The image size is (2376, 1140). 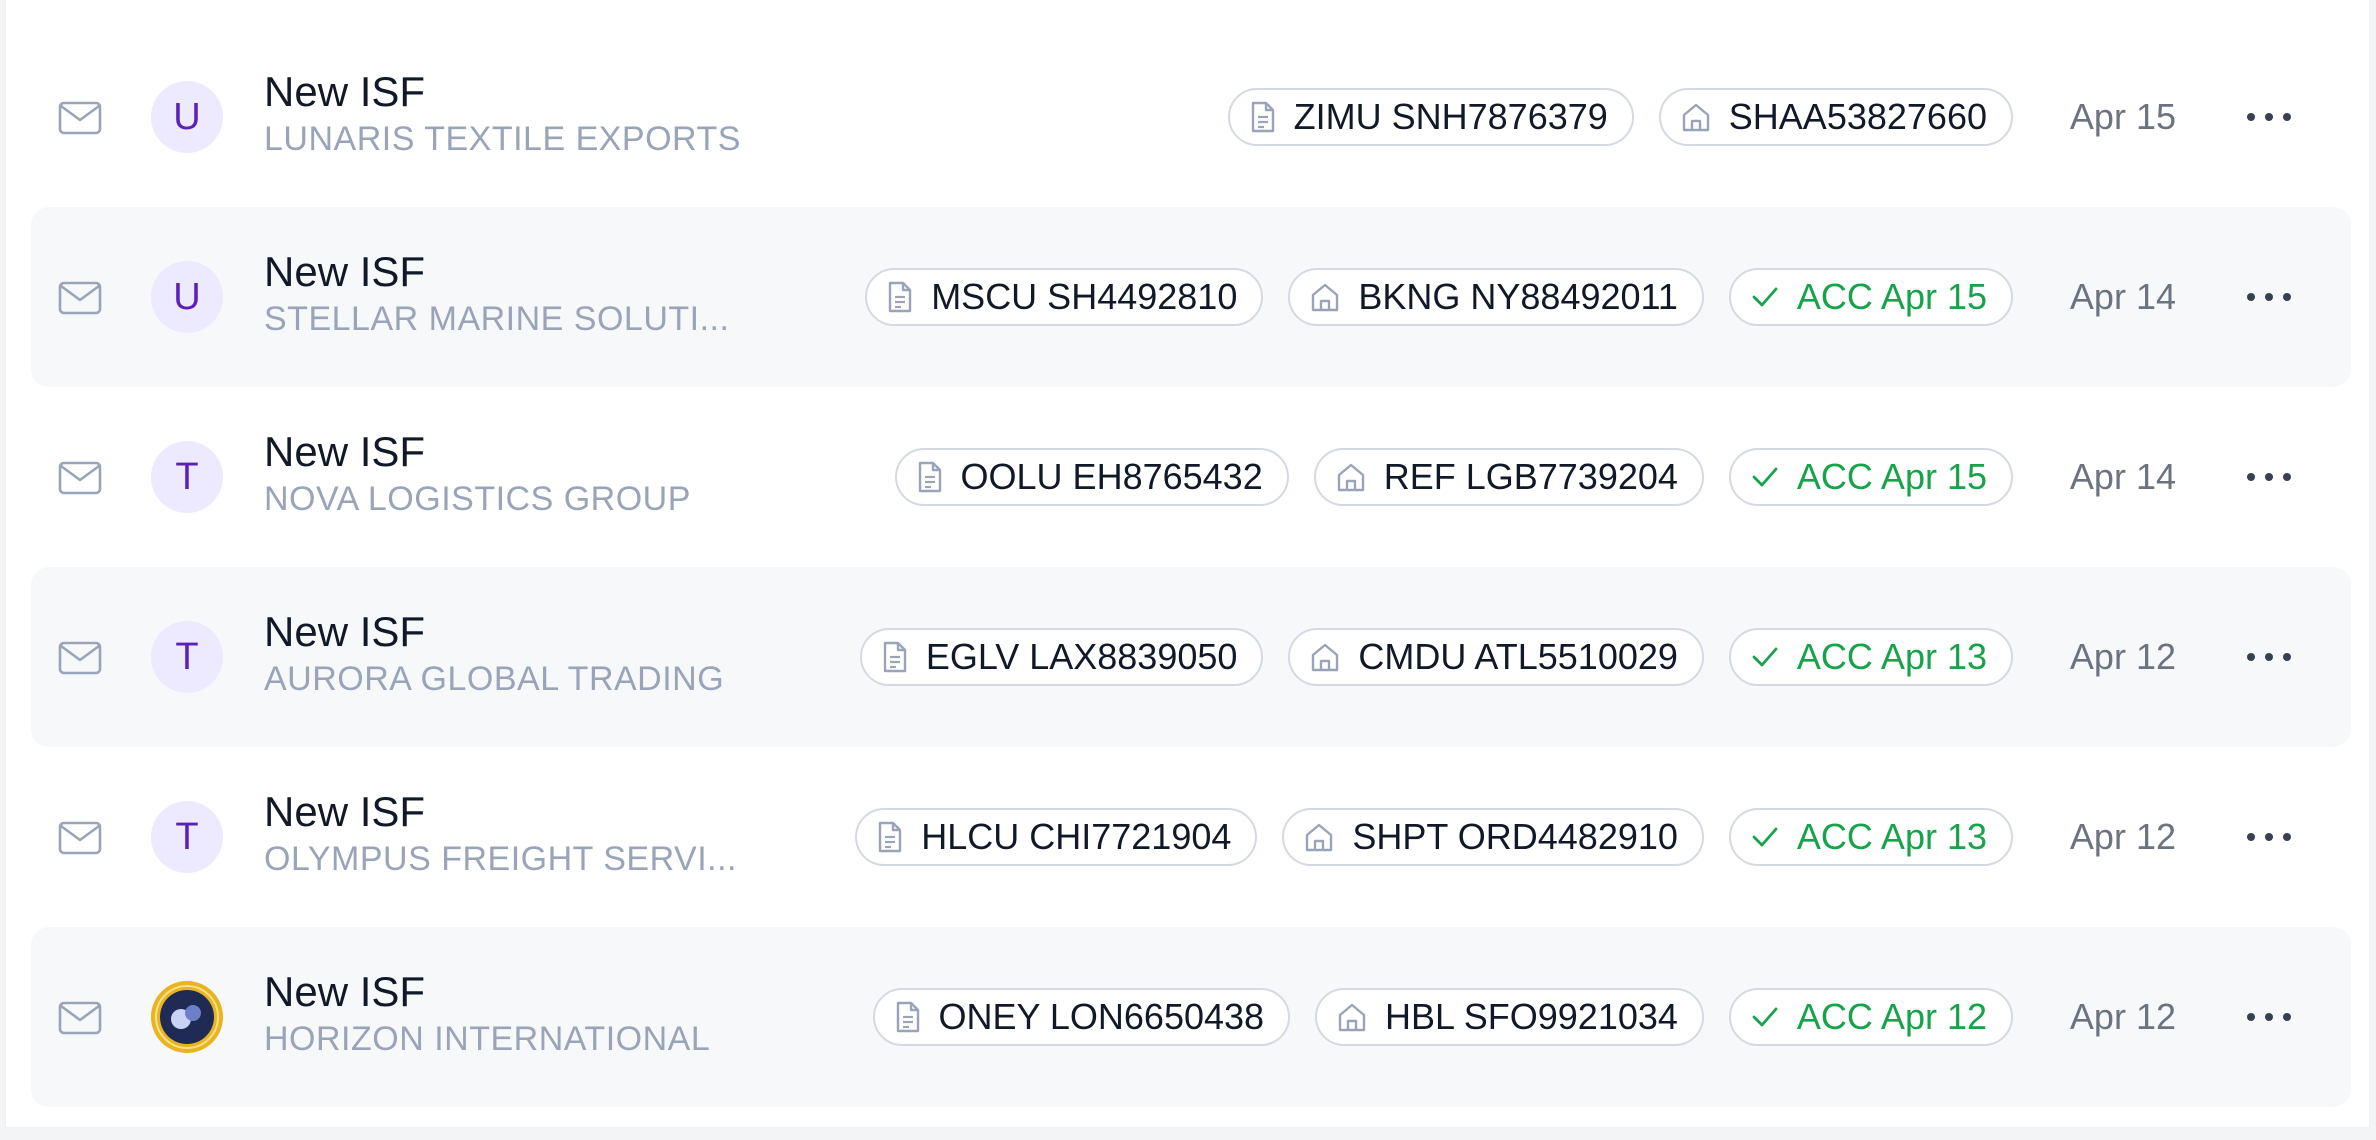 I want to click on booking-number-chip: HBL SFO9921034, so click(x=1509, y=1017).